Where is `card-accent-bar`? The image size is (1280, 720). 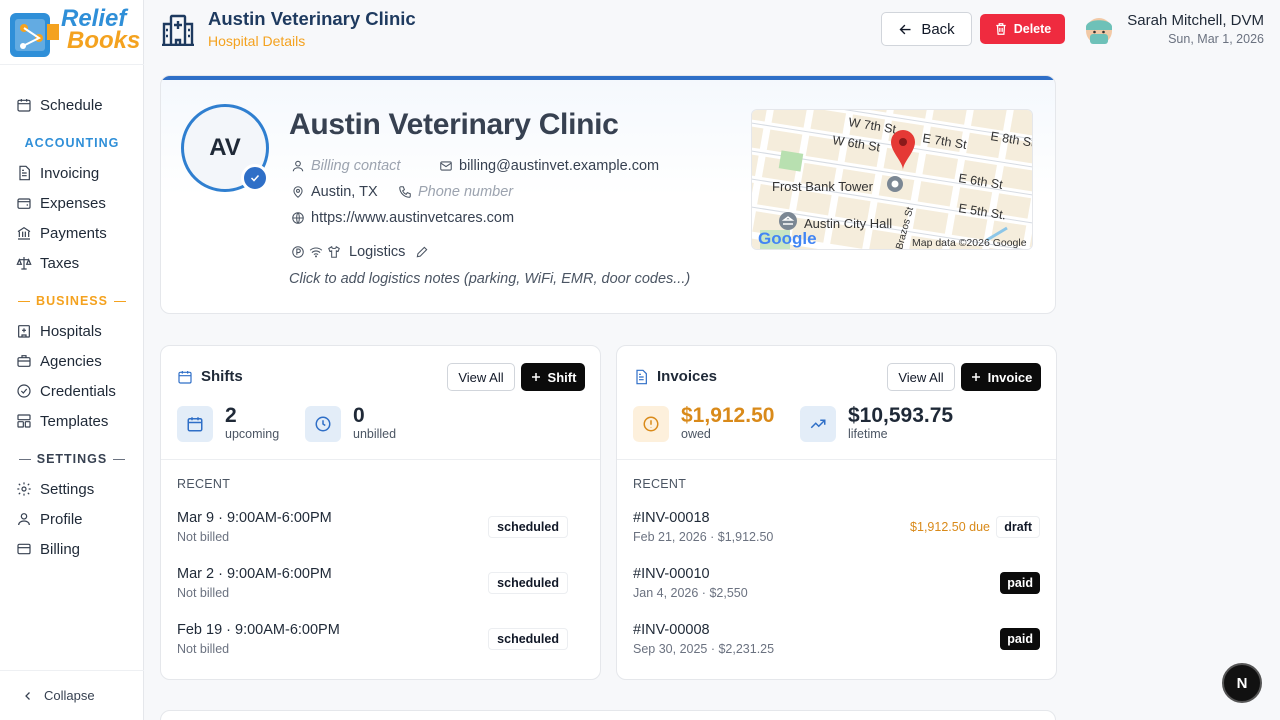 card-accent-bar is located at coordinates (608, 78).